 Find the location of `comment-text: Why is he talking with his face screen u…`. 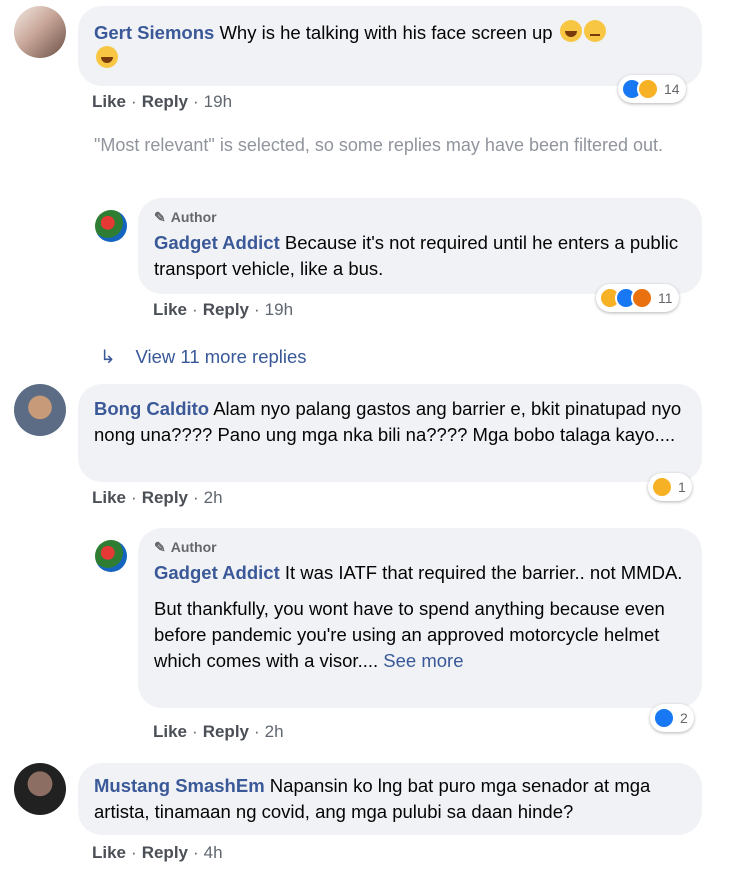

comment-text: Why is he talking with his face screen u… is located at coordinates (386, 32).